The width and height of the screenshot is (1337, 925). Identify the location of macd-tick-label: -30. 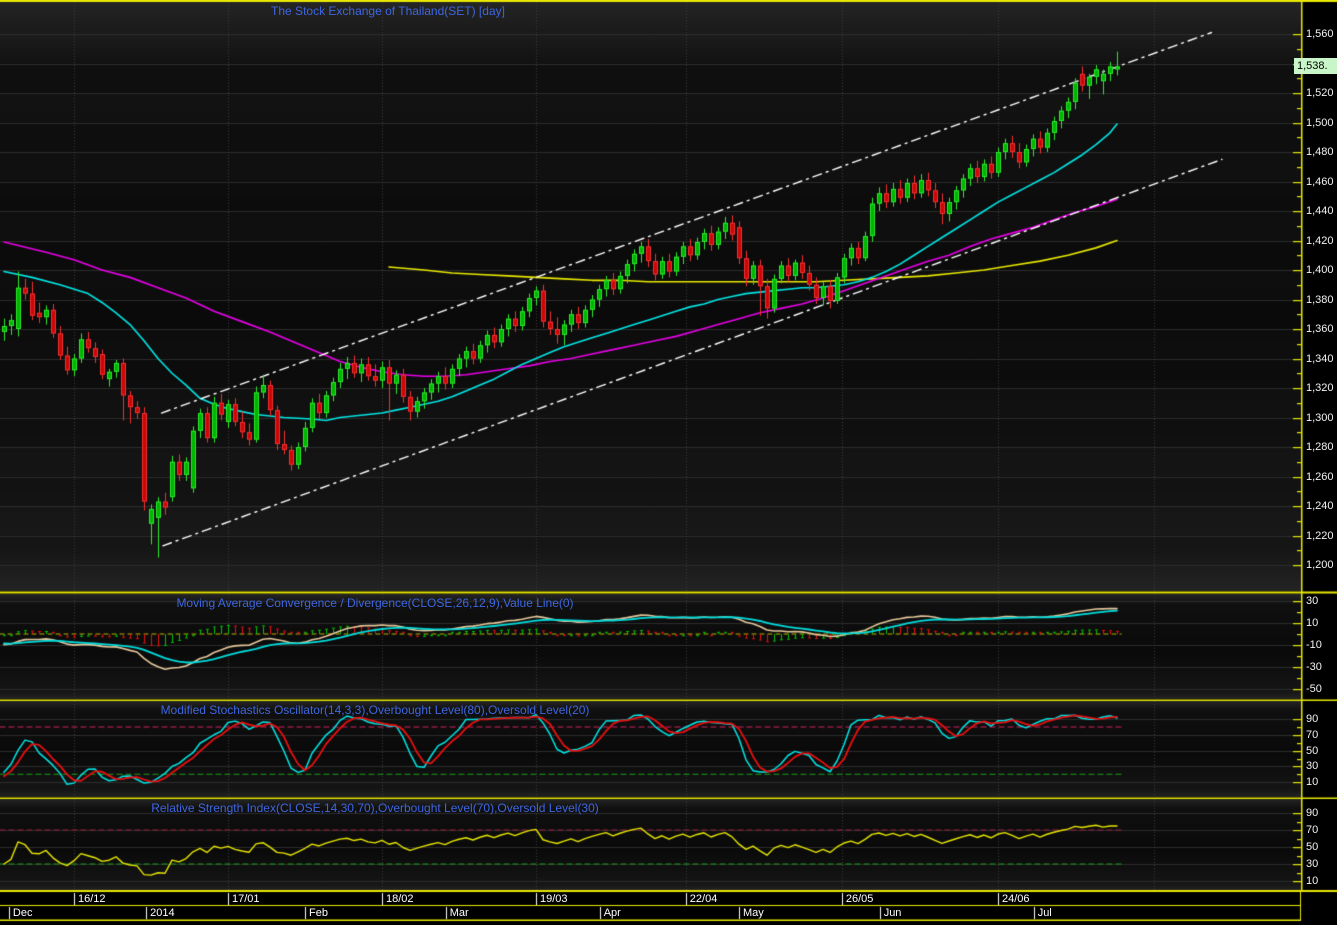
(1314, 667).